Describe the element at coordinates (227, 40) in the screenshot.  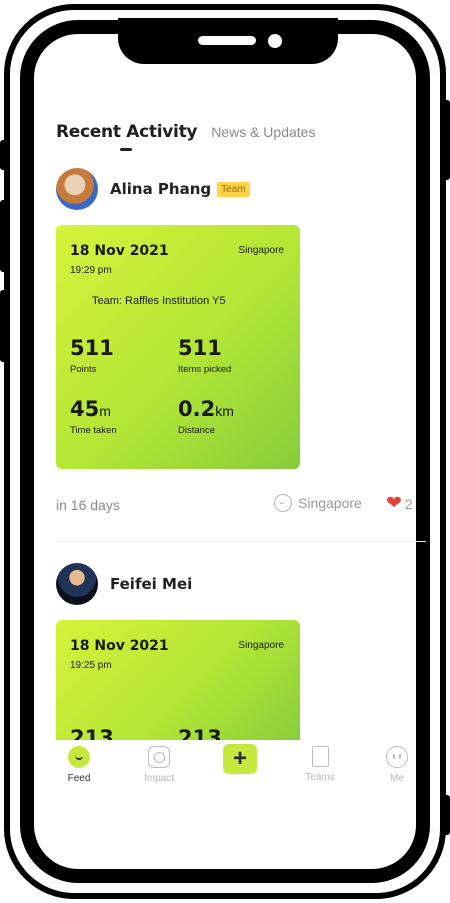
I see `speaker-grille` at that location.